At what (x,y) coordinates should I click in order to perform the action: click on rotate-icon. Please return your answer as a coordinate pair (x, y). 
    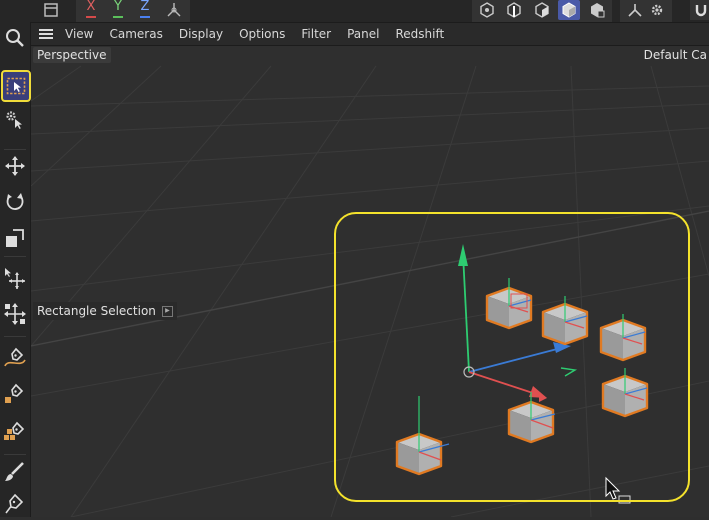
    Looking at the image, I should click on (15, 201).